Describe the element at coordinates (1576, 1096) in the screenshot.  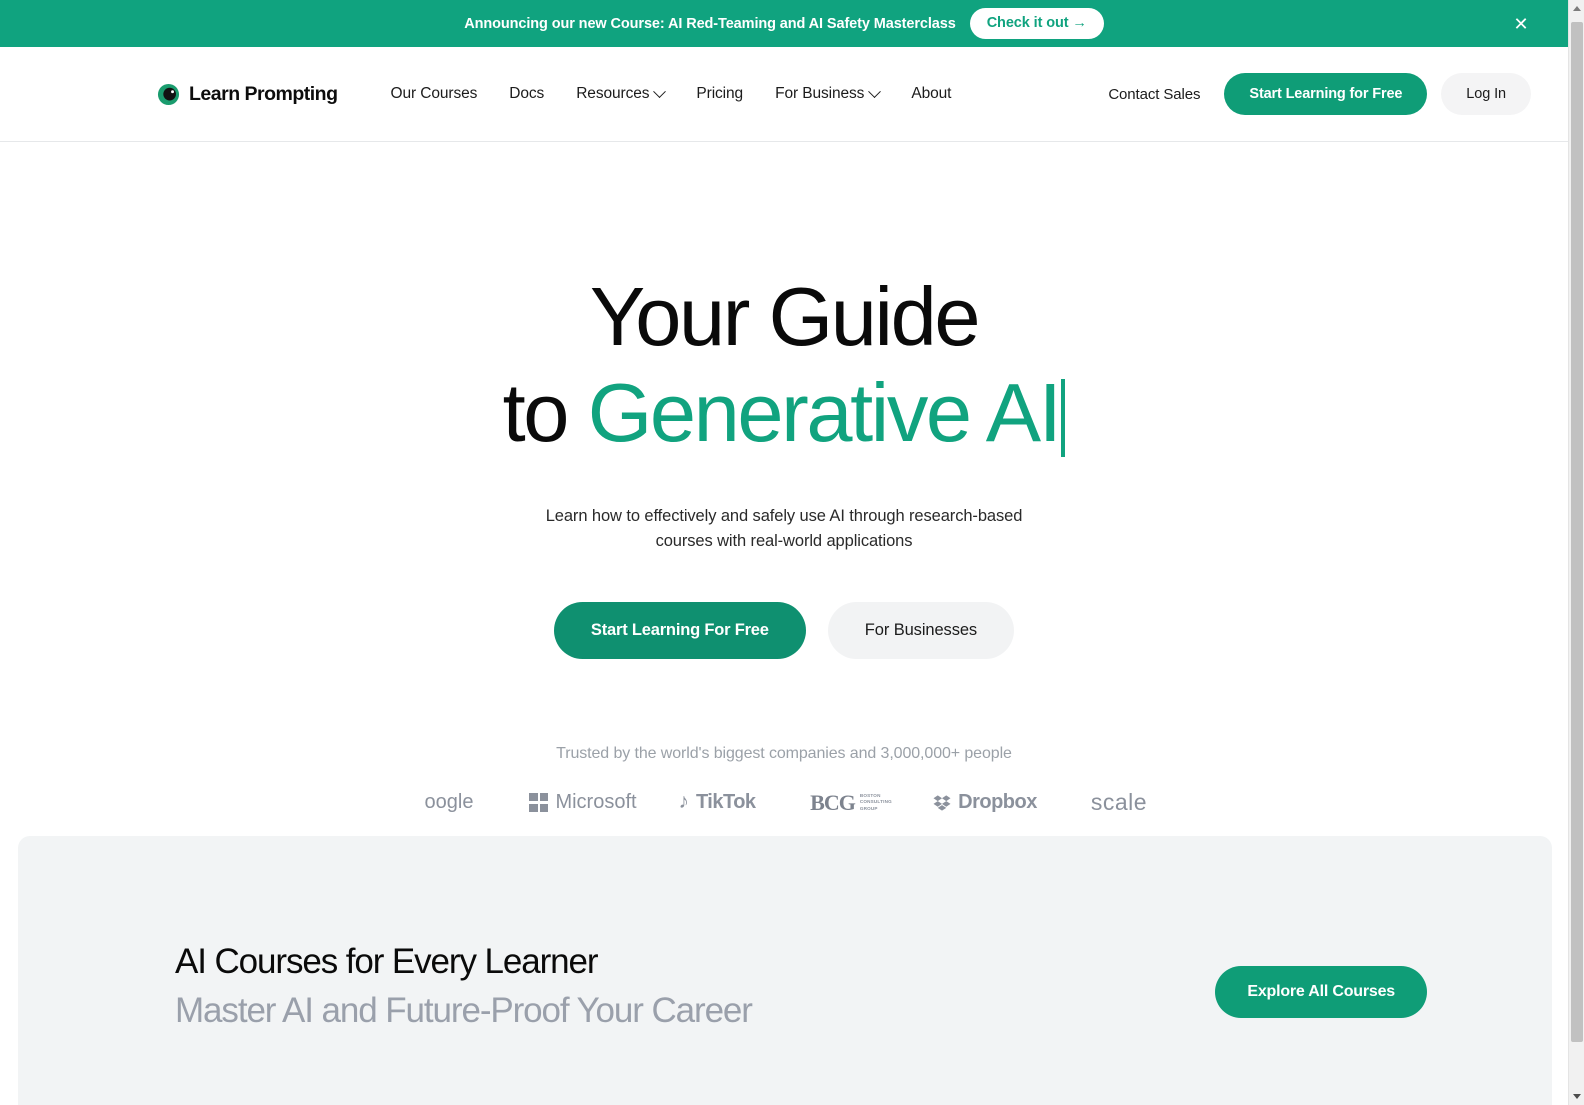
I see `scroll-down-icon` at that location.